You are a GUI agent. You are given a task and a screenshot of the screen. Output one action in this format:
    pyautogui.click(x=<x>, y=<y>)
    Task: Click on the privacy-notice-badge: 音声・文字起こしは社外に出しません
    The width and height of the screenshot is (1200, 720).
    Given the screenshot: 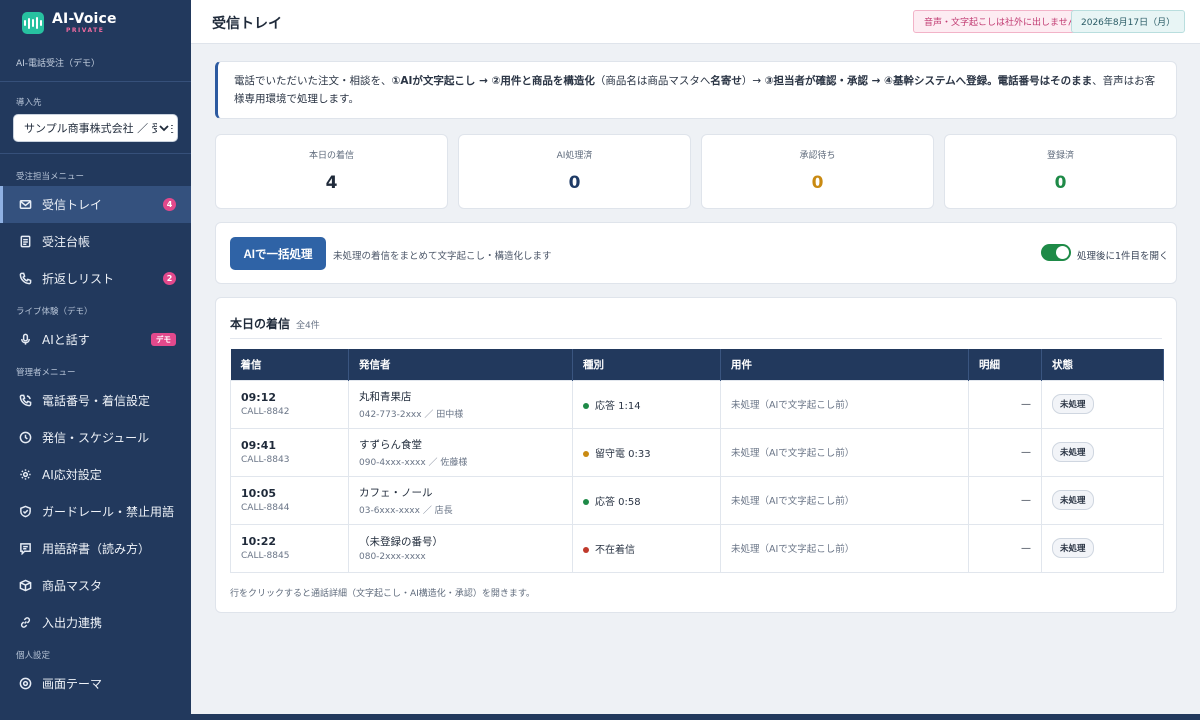 What is the action you would take?
    pyautogui.click(x=1000, y=21)
    